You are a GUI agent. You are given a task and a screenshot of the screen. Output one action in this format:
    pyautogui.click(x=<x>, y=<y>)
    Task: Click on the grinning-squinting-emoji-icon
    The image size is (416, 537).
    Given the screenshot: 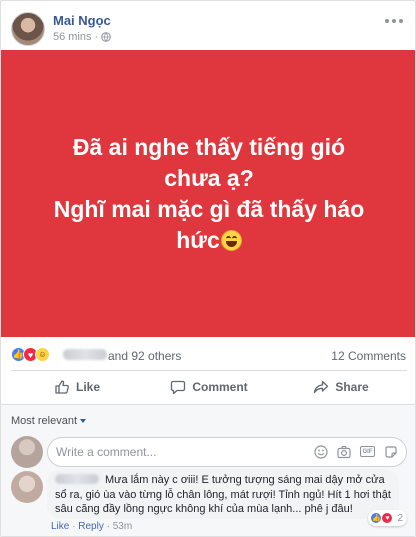 What is the action you would take?
    pyautogui.click(x=231, y=240)
    